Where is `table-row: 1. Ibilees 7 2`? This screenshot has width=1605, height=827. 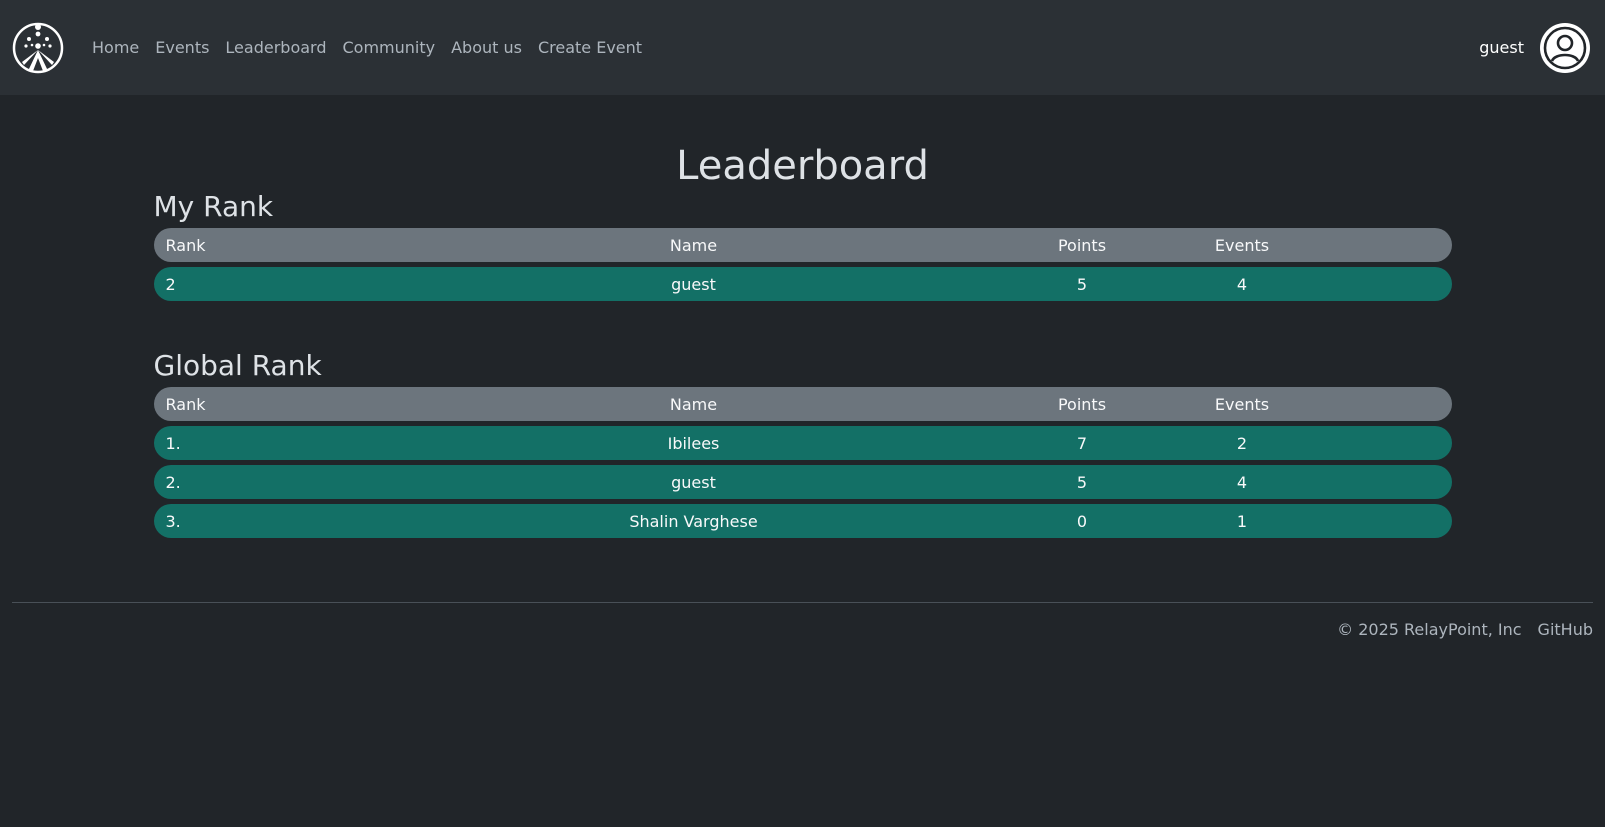
table-row: 1. Ibilees 7 2 is located at coordinates (802, 443).